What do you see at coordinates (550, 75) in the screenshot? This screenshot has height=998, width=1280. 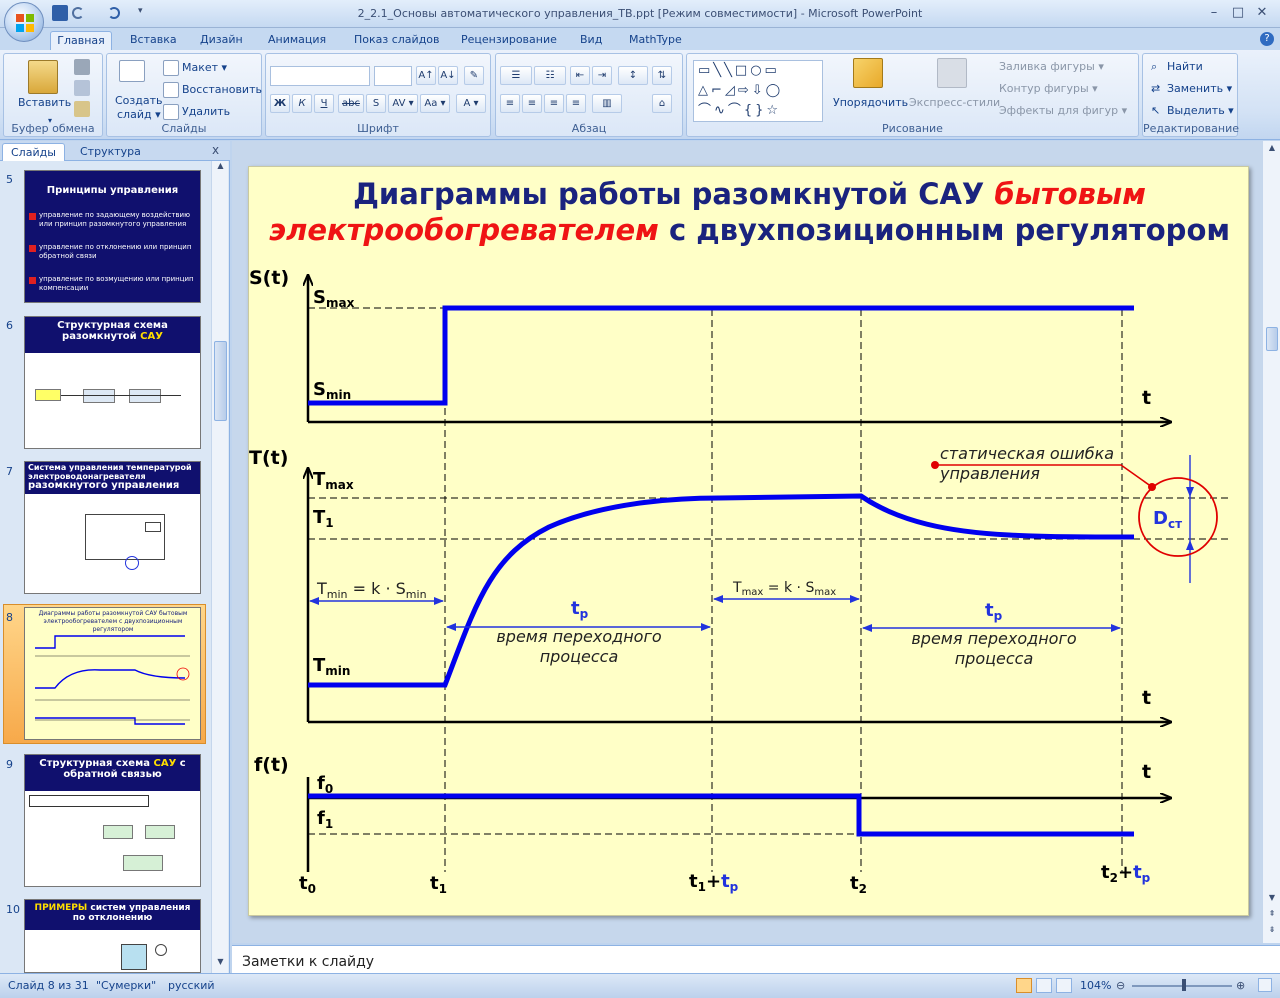 I see `numbering-icon: ☷` at bounding box center [550, 75].